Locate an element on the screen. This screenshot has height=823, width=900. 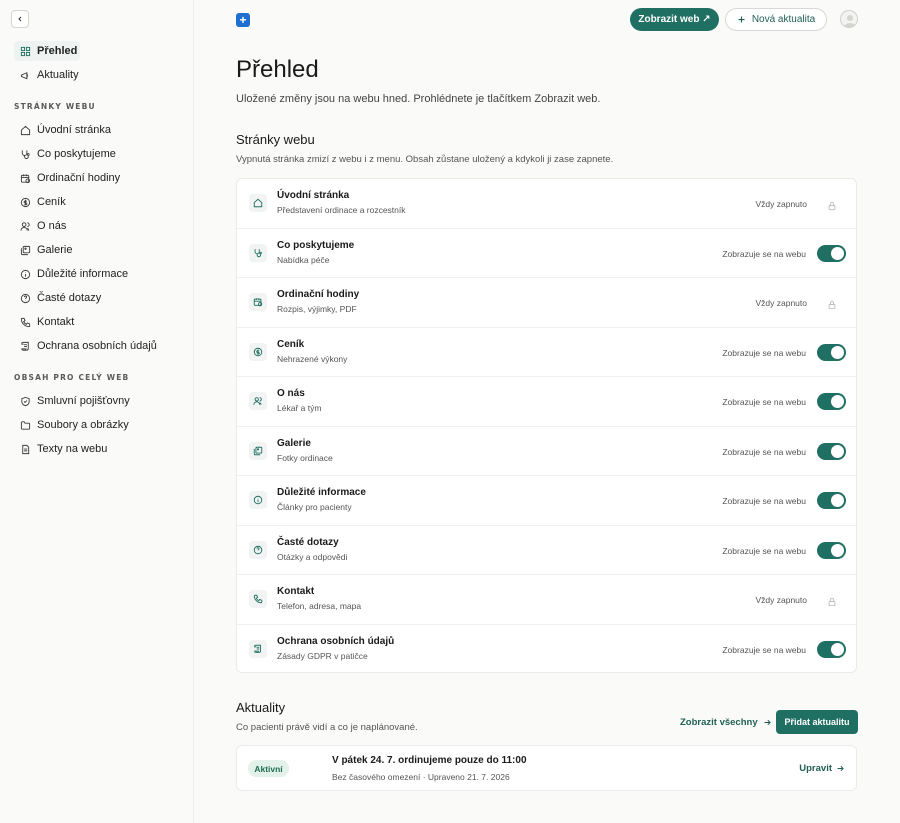
row-desc: Představení ordinace a rozcestník is located at coordinates (341, 210).